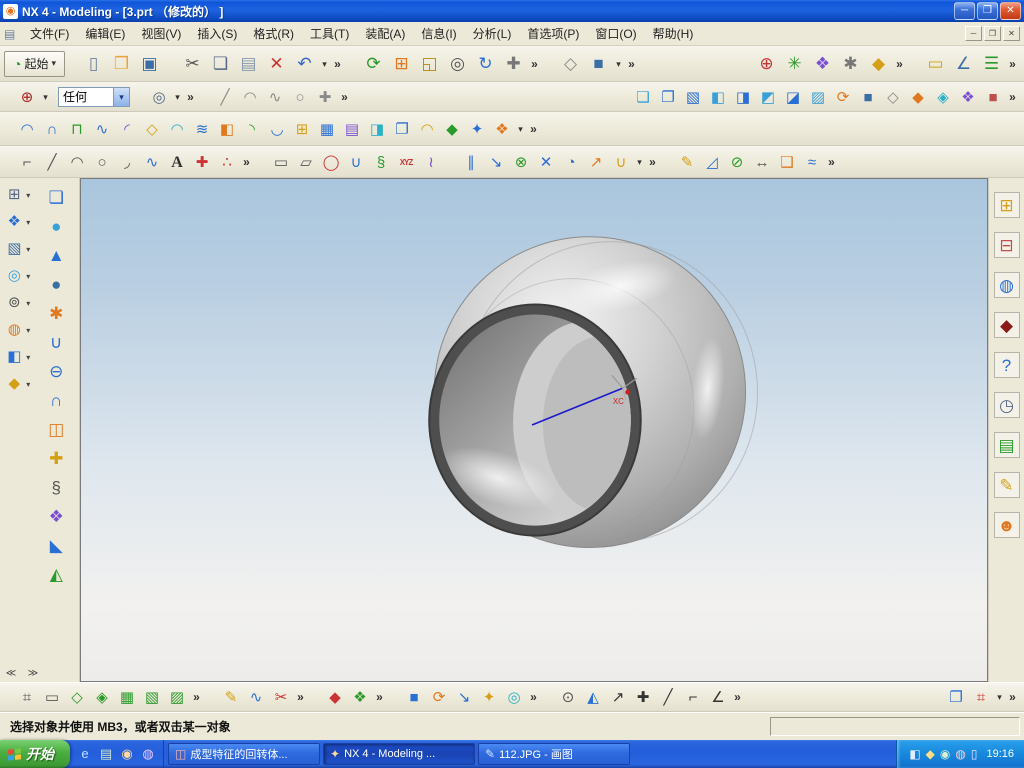  Describe the element at coordinates (991, 63) in the screenshot. I see `info-window-icon: ☰` at that location.